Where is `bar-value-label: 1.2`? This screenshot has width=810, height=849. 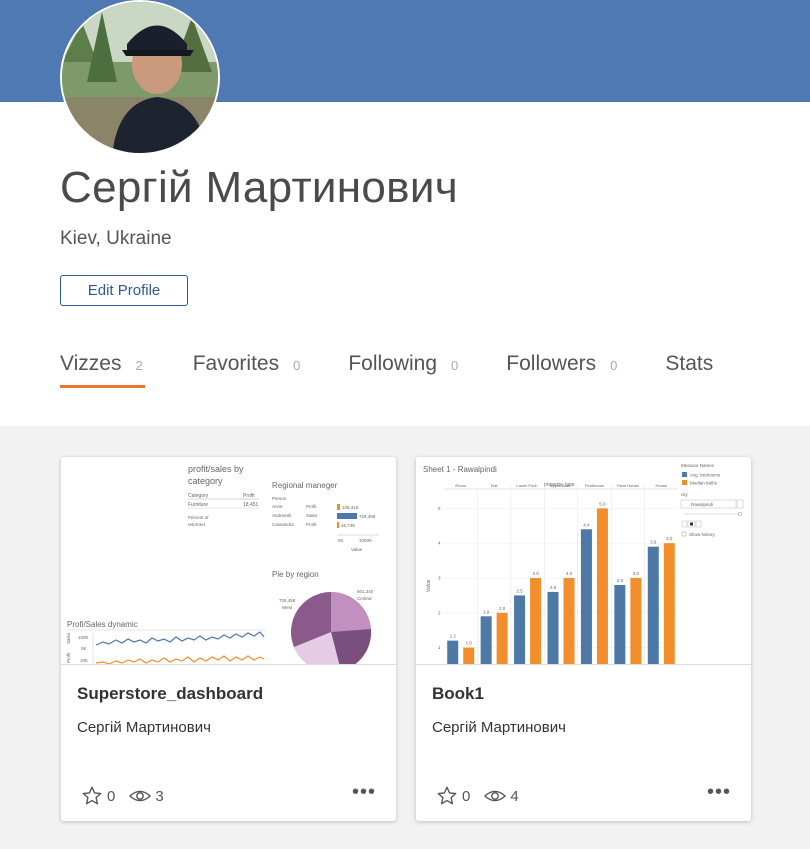
bar-value-label: 1.2 is located at coordinates (453, 636).